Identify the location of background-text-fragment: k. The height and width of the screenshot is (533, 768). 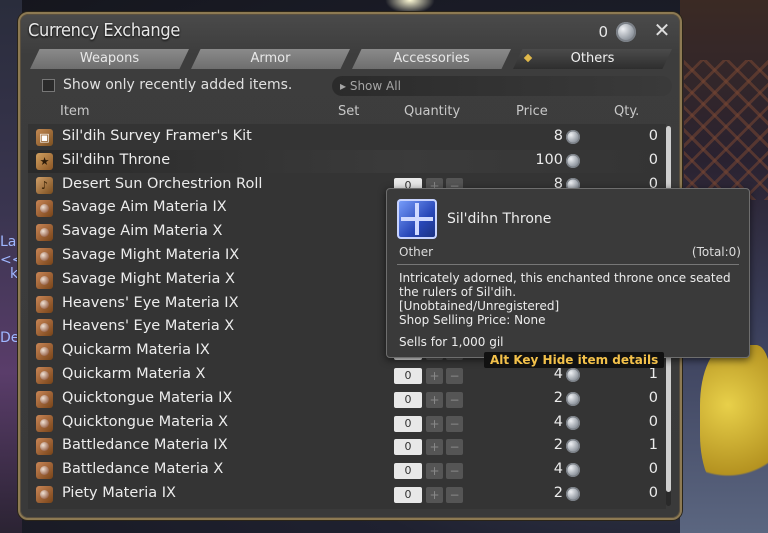
(14, 274).